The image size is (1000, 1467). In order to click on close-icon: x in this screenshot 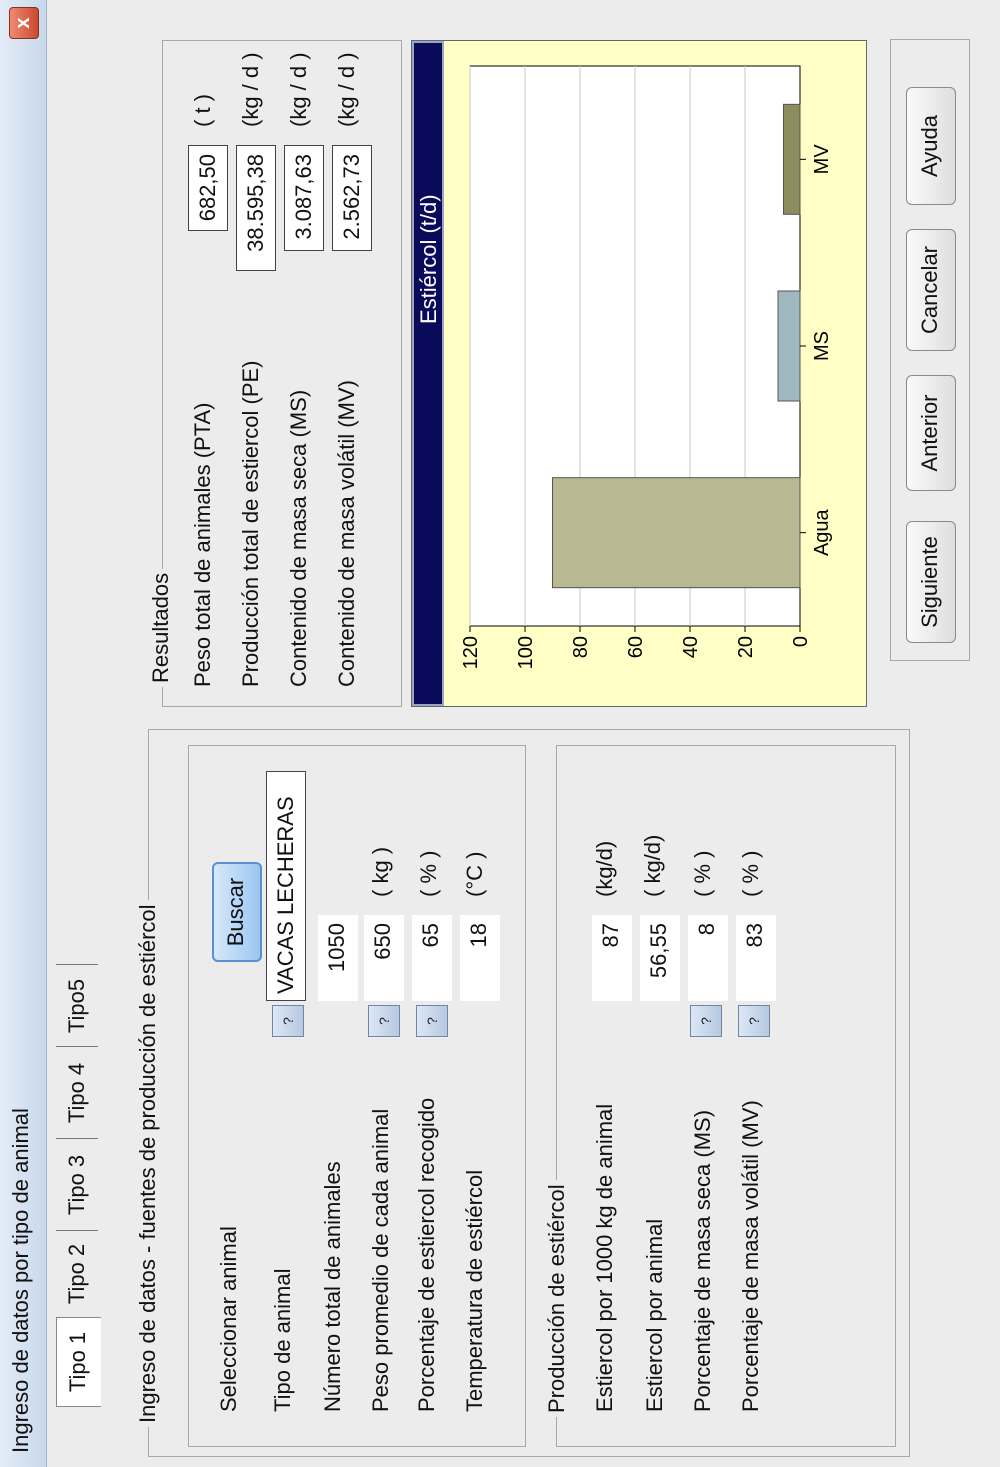, I will do `click(23, 23)`.